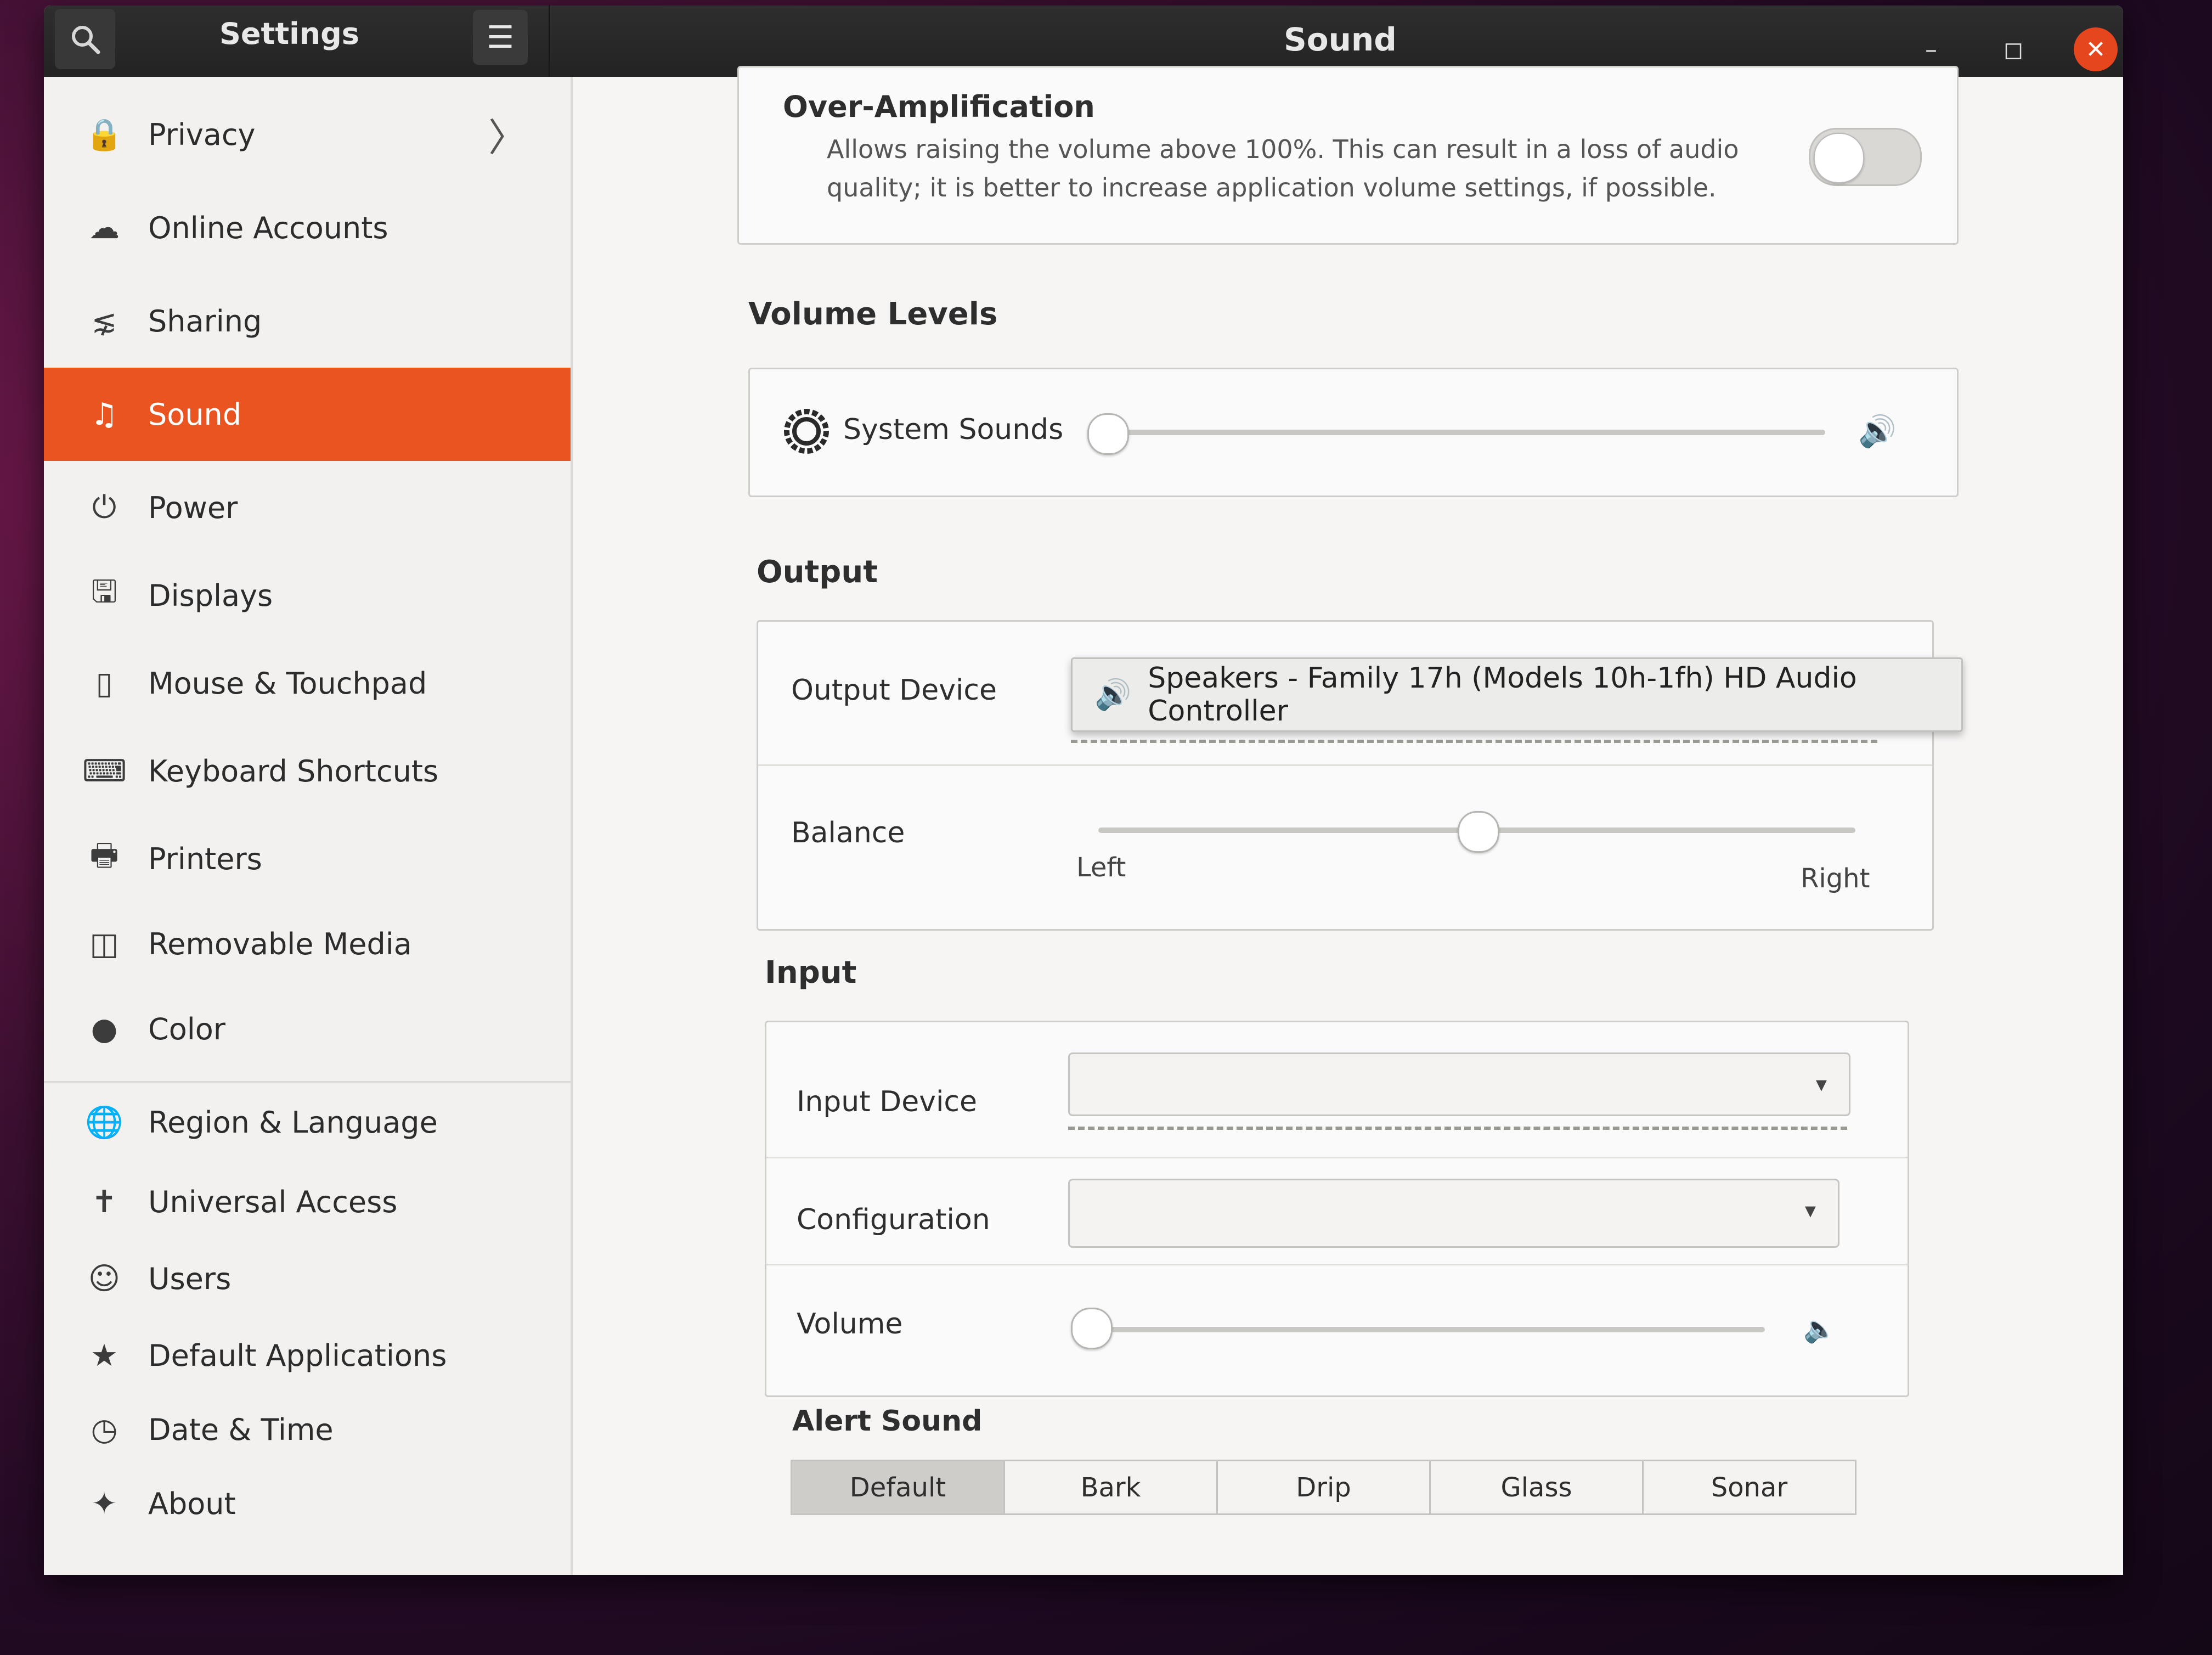 This screenshot has height=1655, width=2212. I want to click on color-icon: ●, so click(105, 1029).